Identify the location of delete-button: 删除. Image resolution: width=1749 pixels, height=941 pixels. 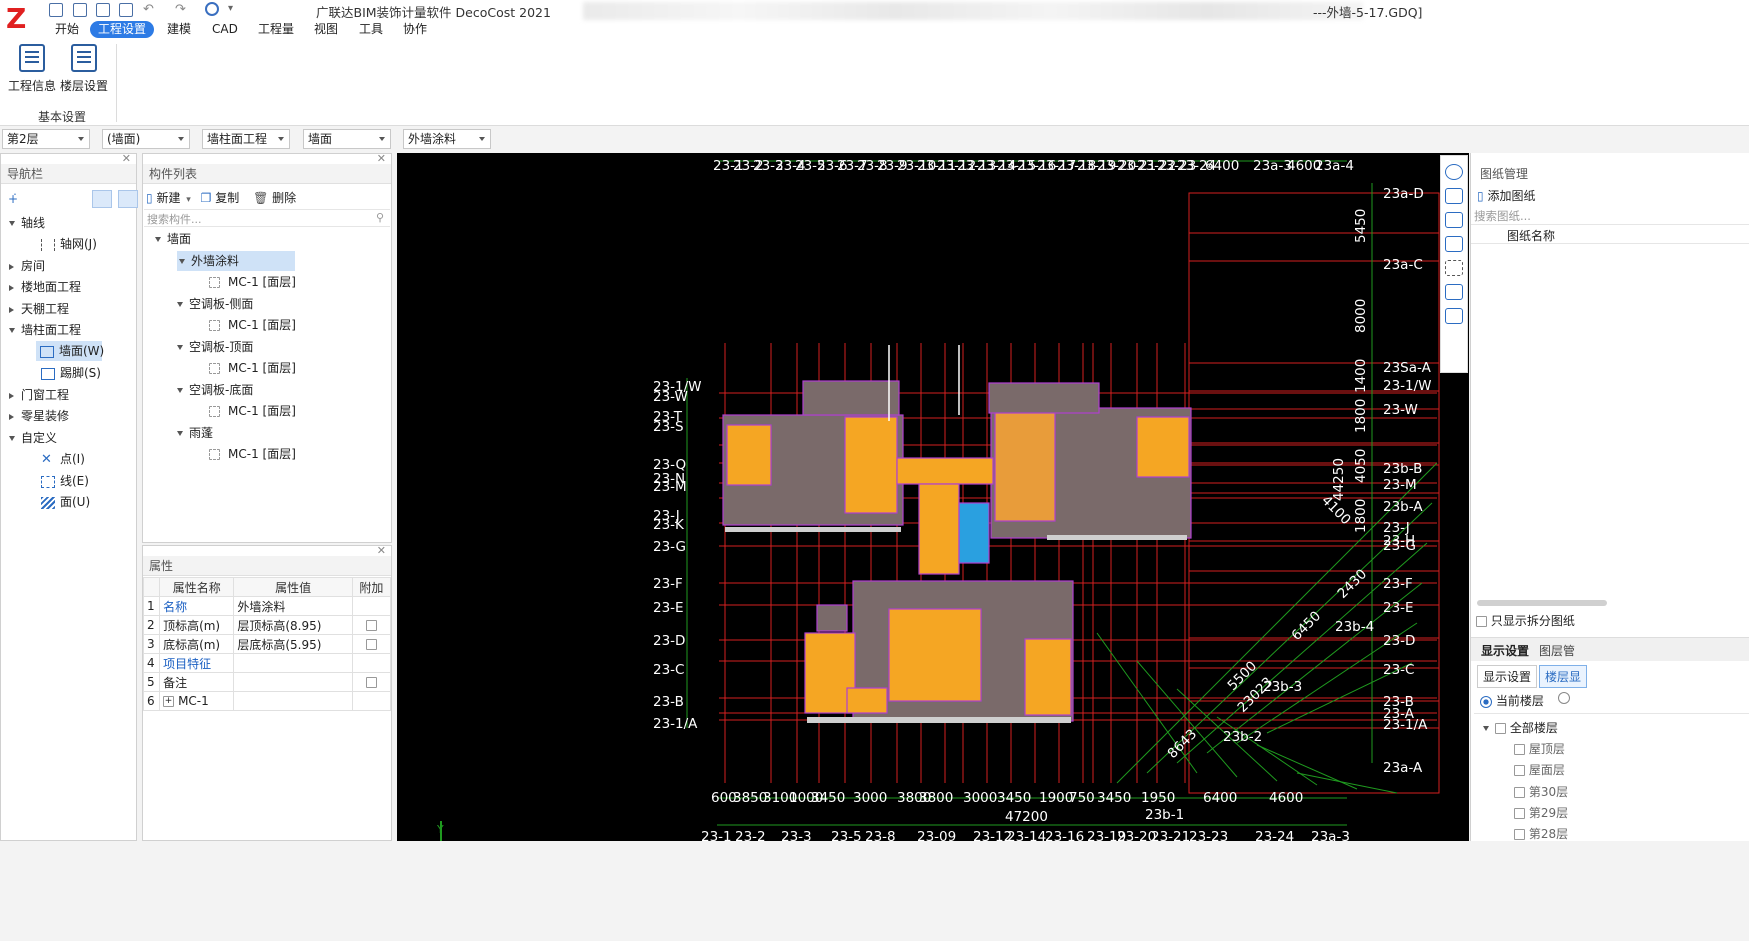
(284, 198).